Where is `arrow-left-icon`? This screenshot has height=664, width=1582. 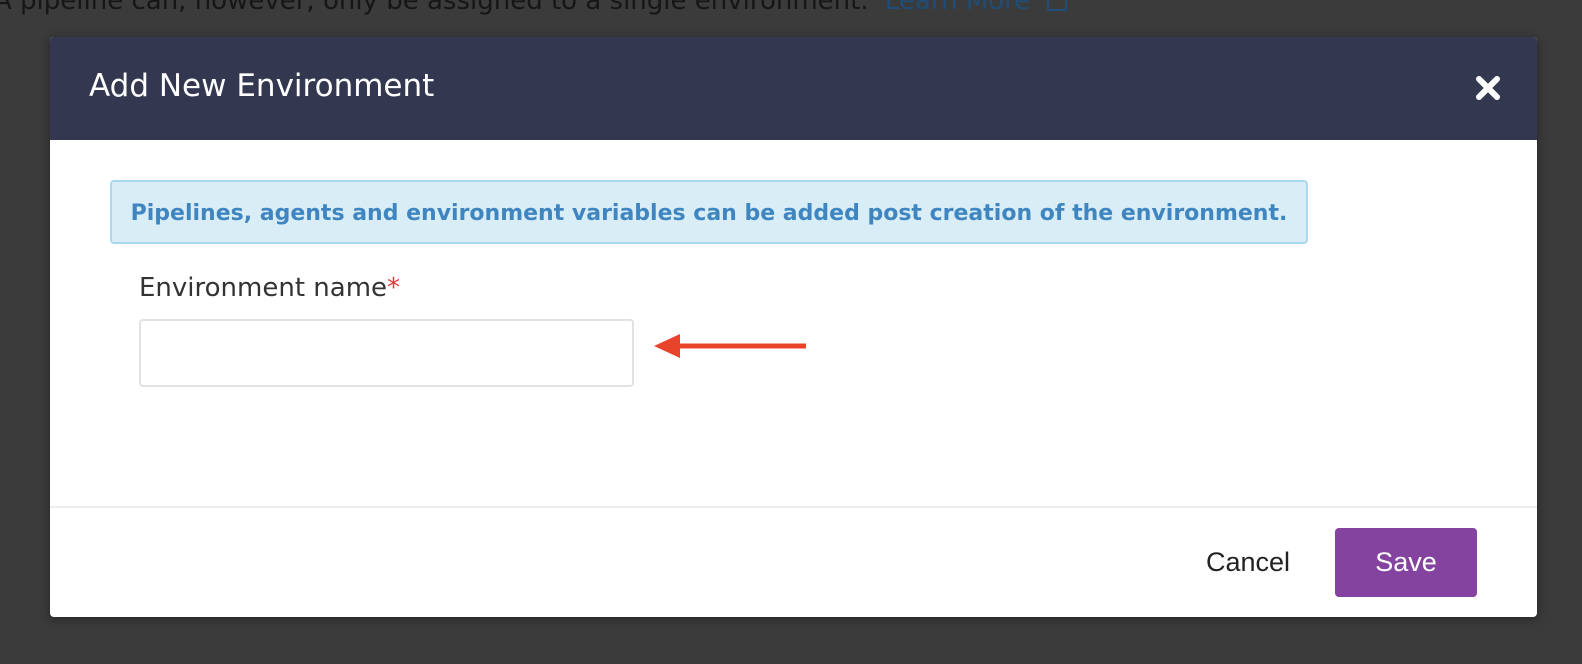
arrow-left-icon is located at coordinates (730, 346).